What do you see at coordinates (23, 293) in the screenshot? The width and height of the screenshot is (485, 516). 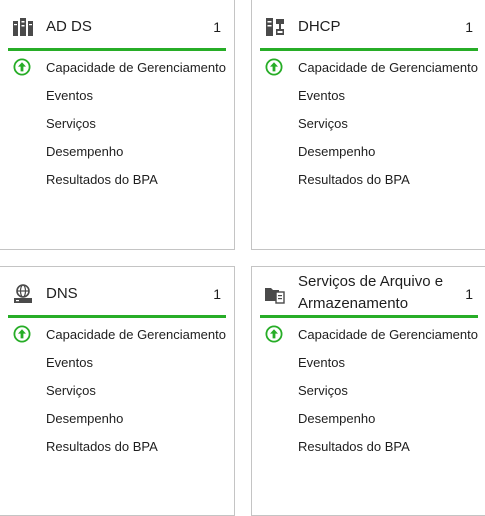 I see `dns-server-icon` at bounding box center [23, 293].